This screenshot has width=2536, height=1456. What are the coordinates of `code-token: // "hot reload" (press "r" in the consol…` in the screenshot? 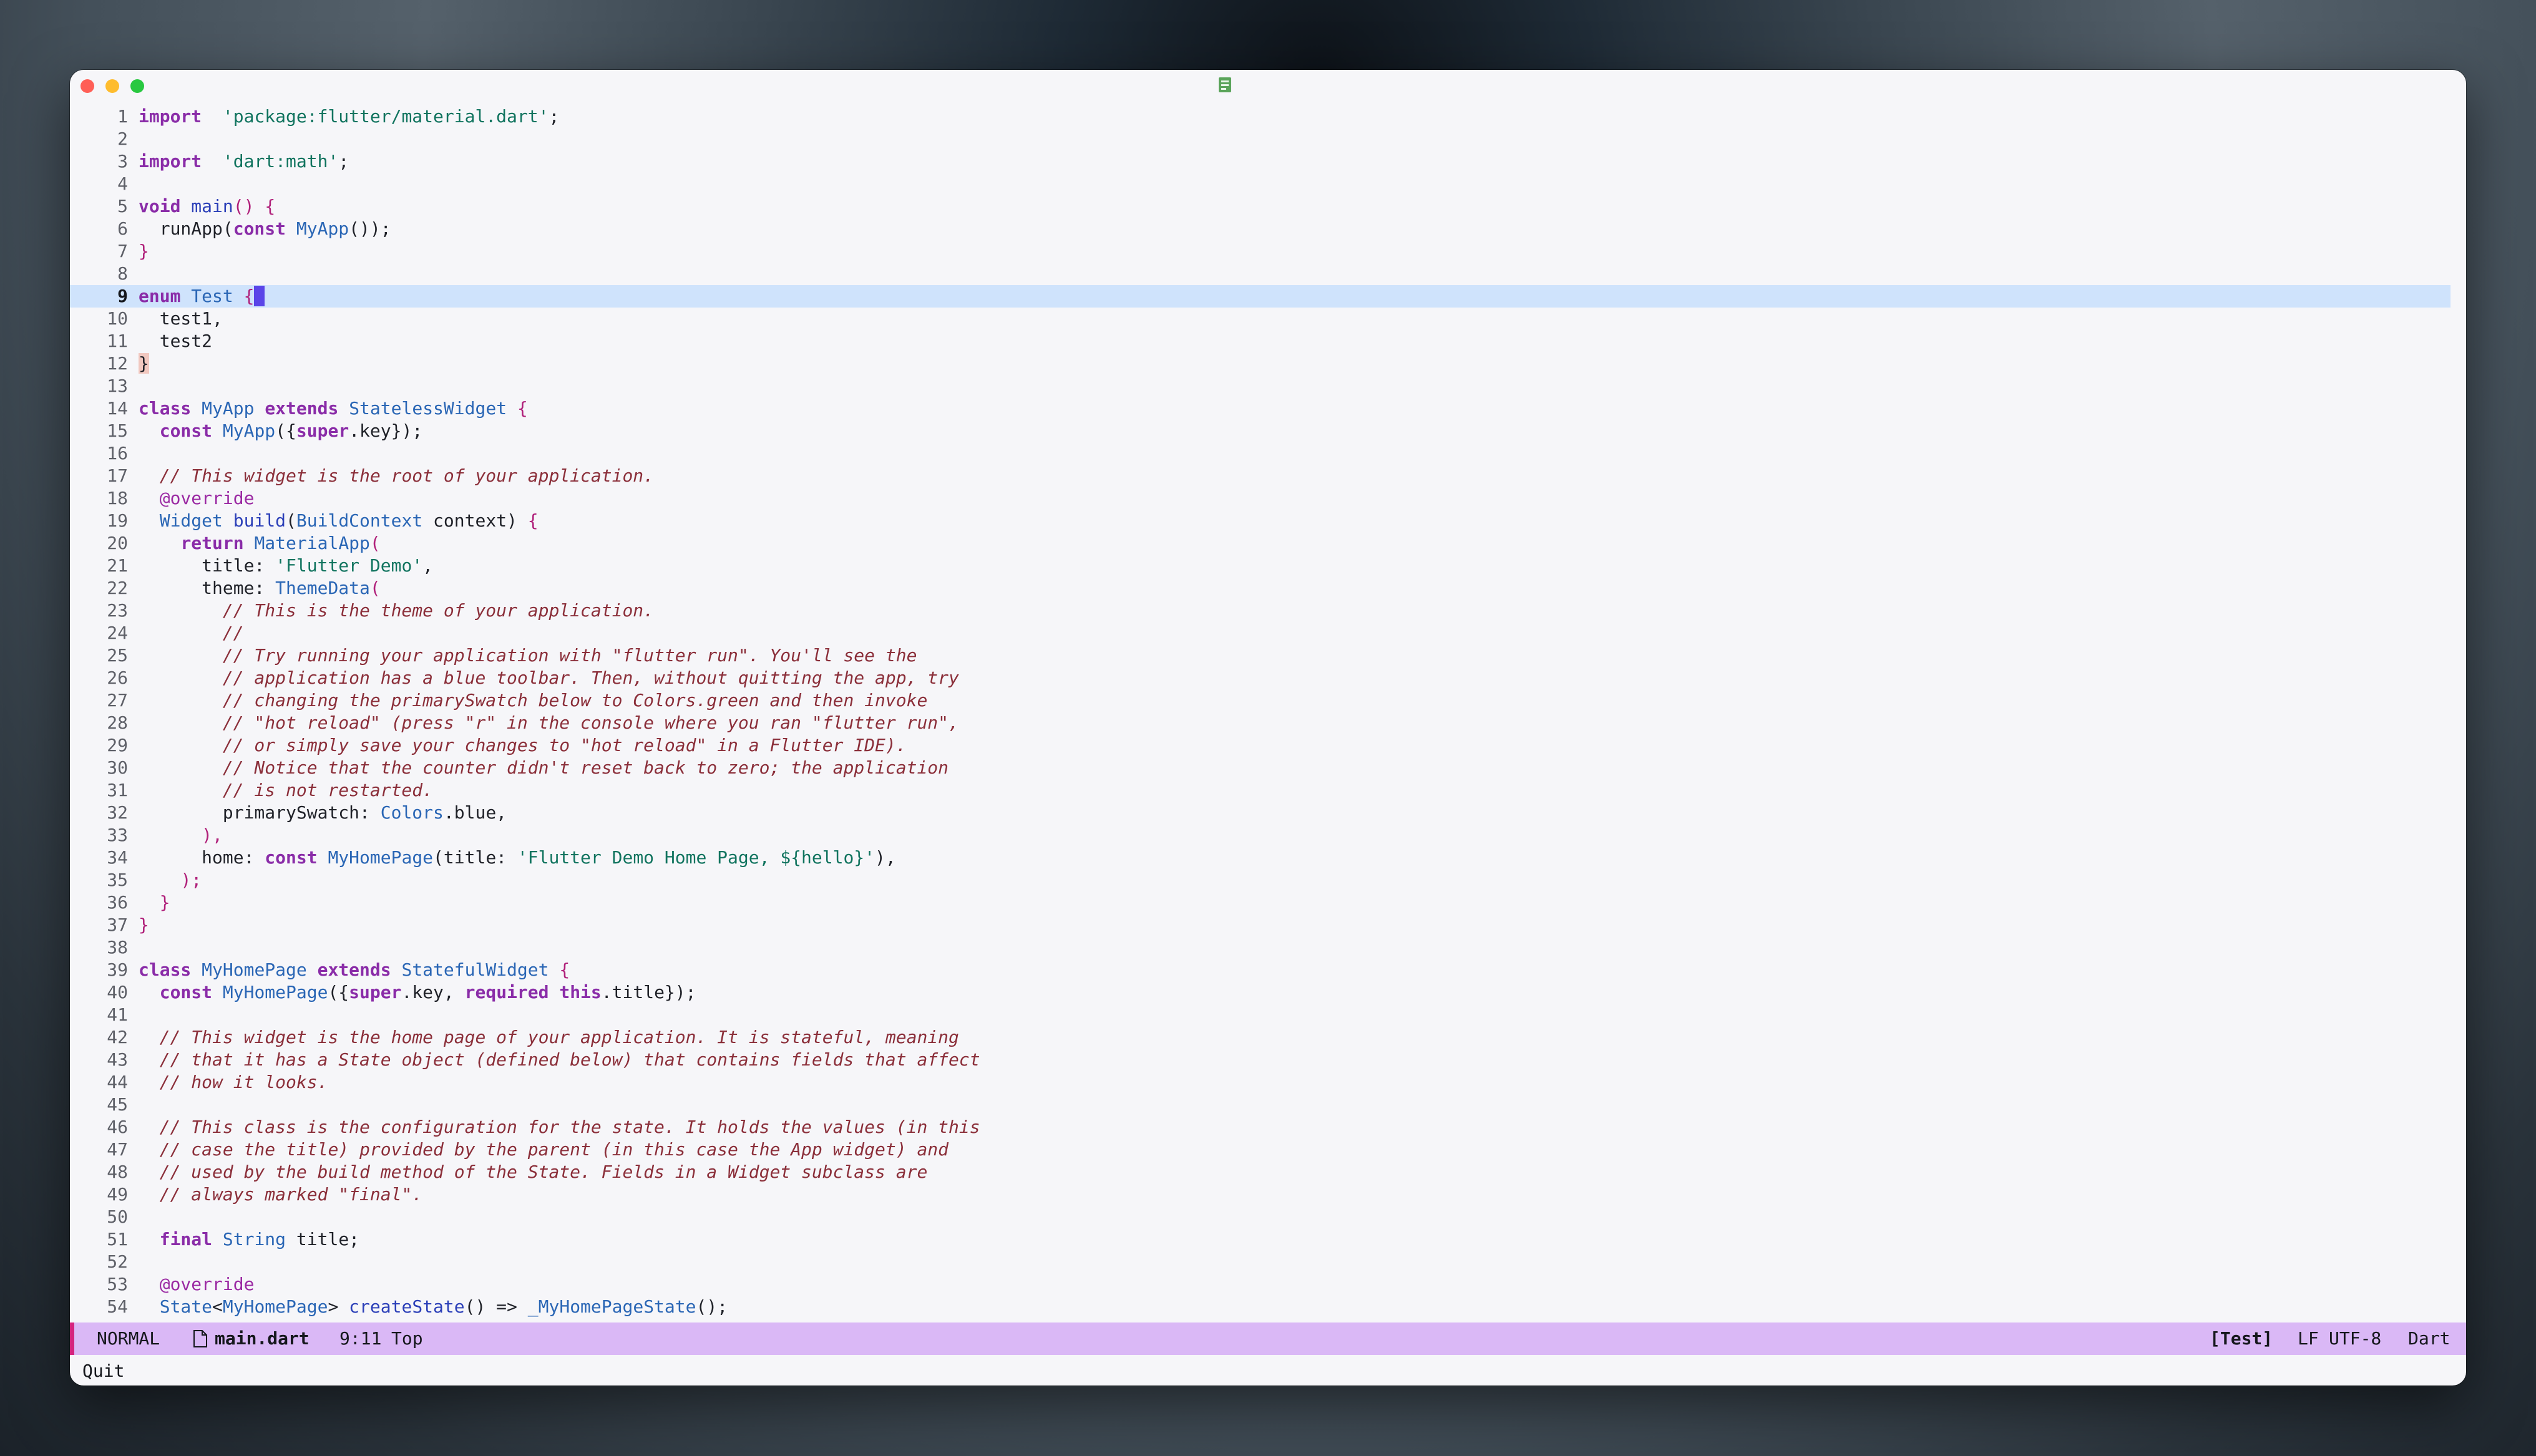 It's located at (590, 723).